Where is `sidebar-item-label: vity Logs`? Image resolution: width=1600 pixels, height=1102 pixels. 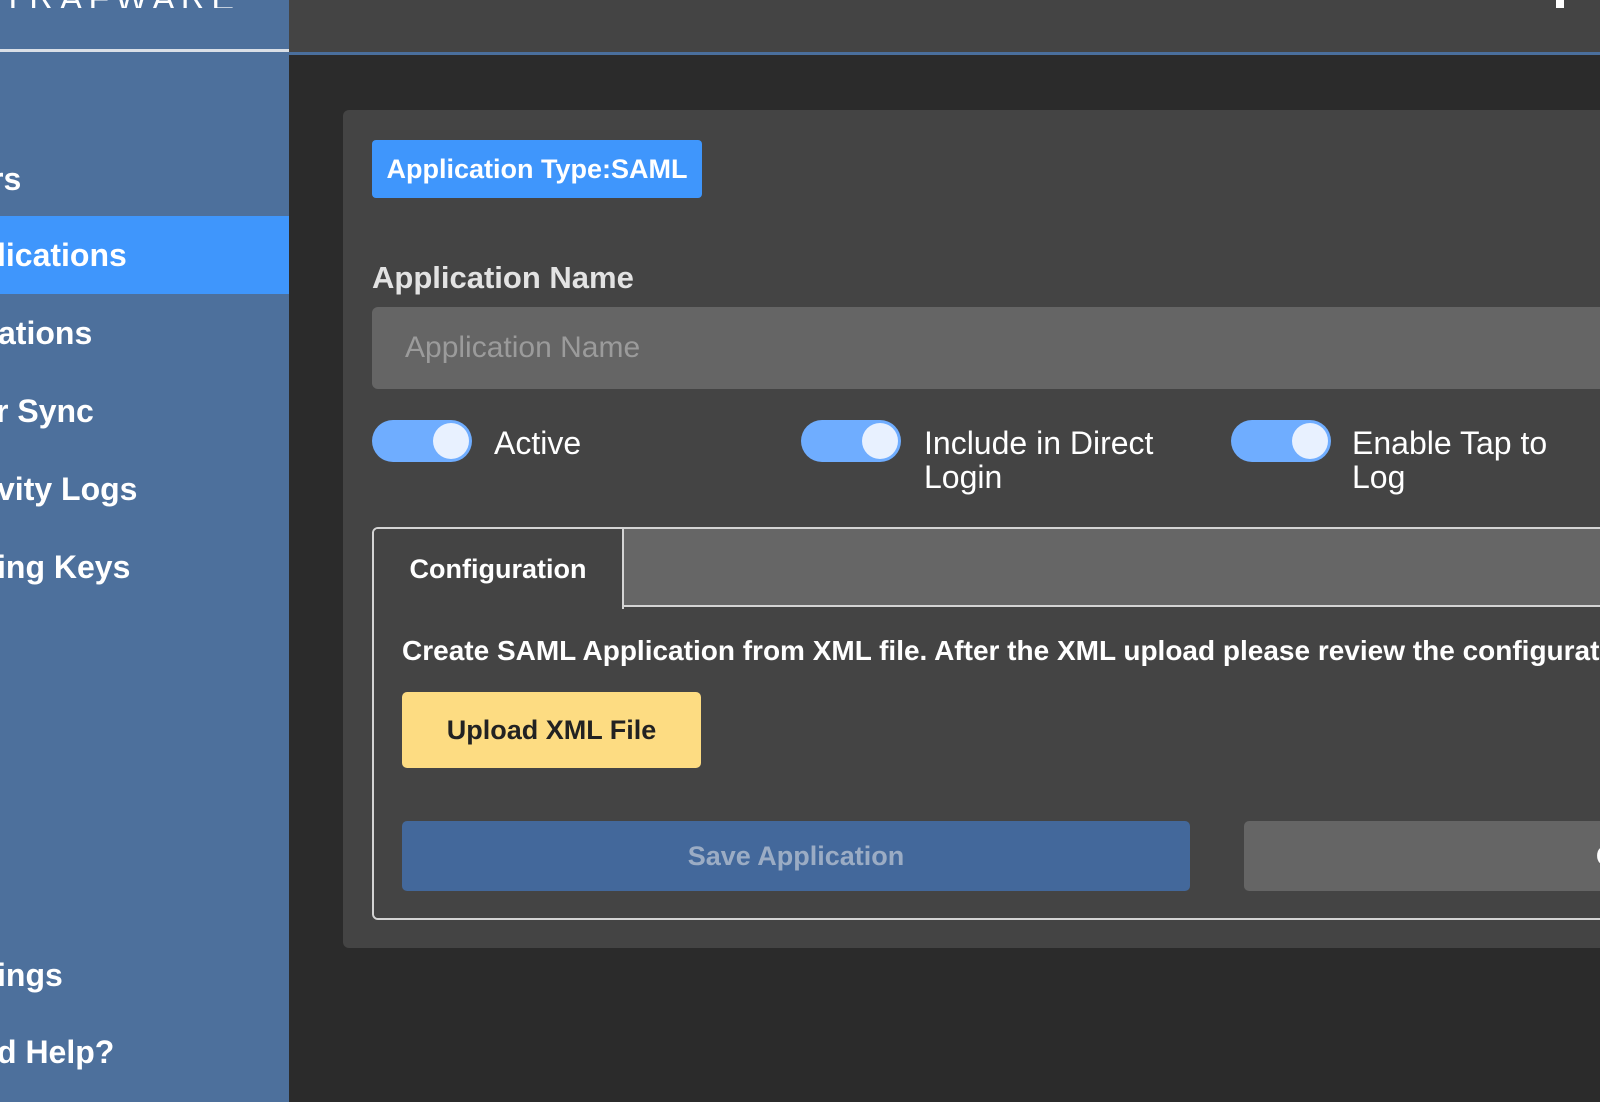 sidebar-item-label: vity Logs is located at coordinates (69, 488).